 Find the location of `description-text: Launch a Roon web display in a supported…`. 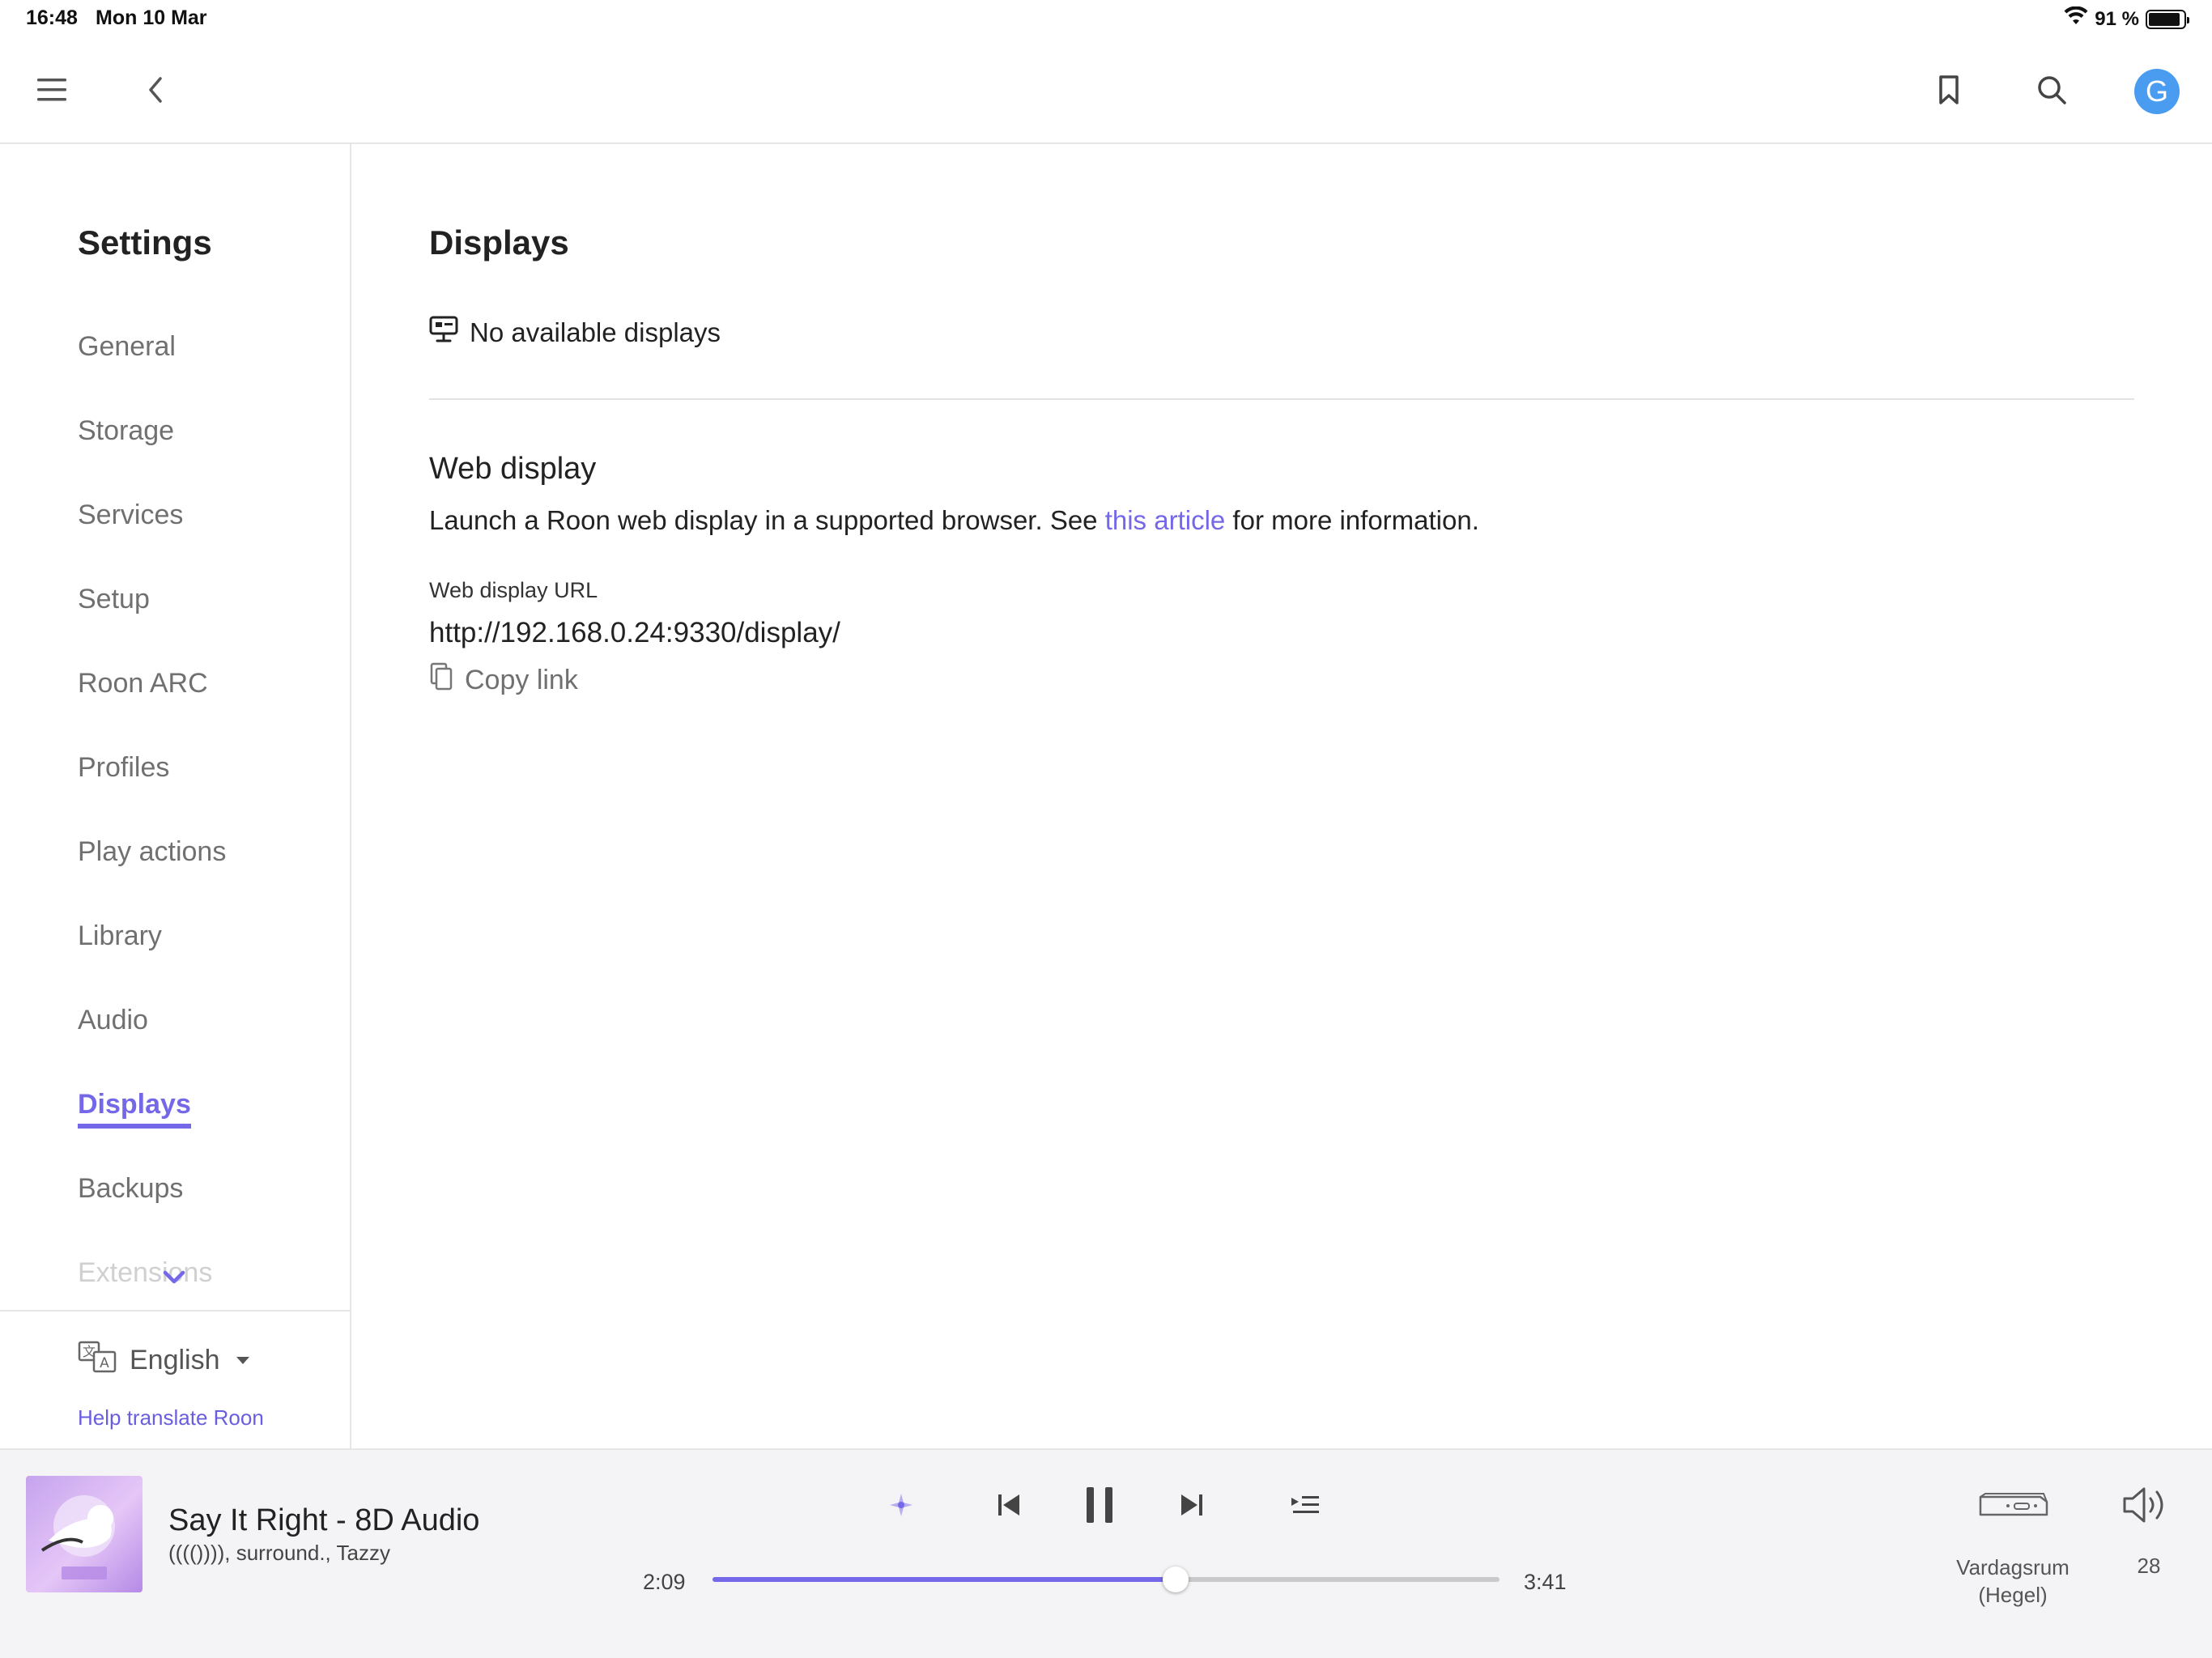

description-text: Launch a Roon web display in a supported… is located at coordinates (767, 520).